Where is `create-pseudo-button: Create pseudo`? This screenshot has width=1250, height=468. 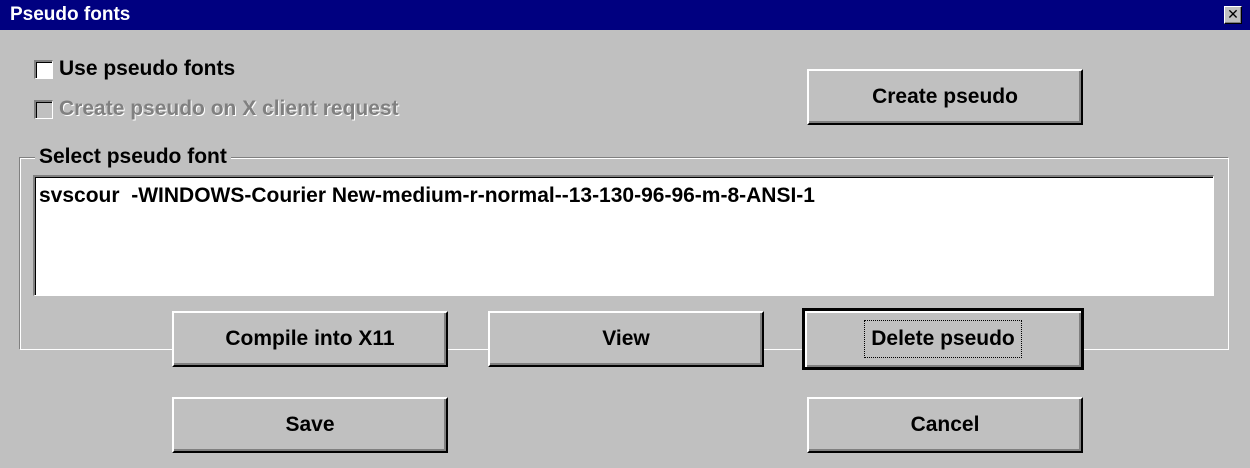 create-pseudo-button: Create pseudo is located at coordinates (945, 97).